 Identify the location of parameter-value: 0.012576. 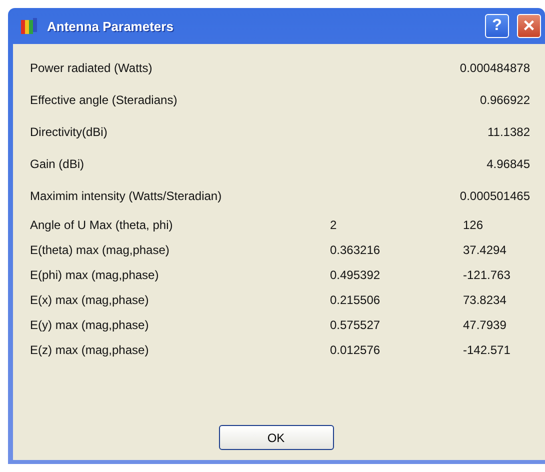
(355, 349).